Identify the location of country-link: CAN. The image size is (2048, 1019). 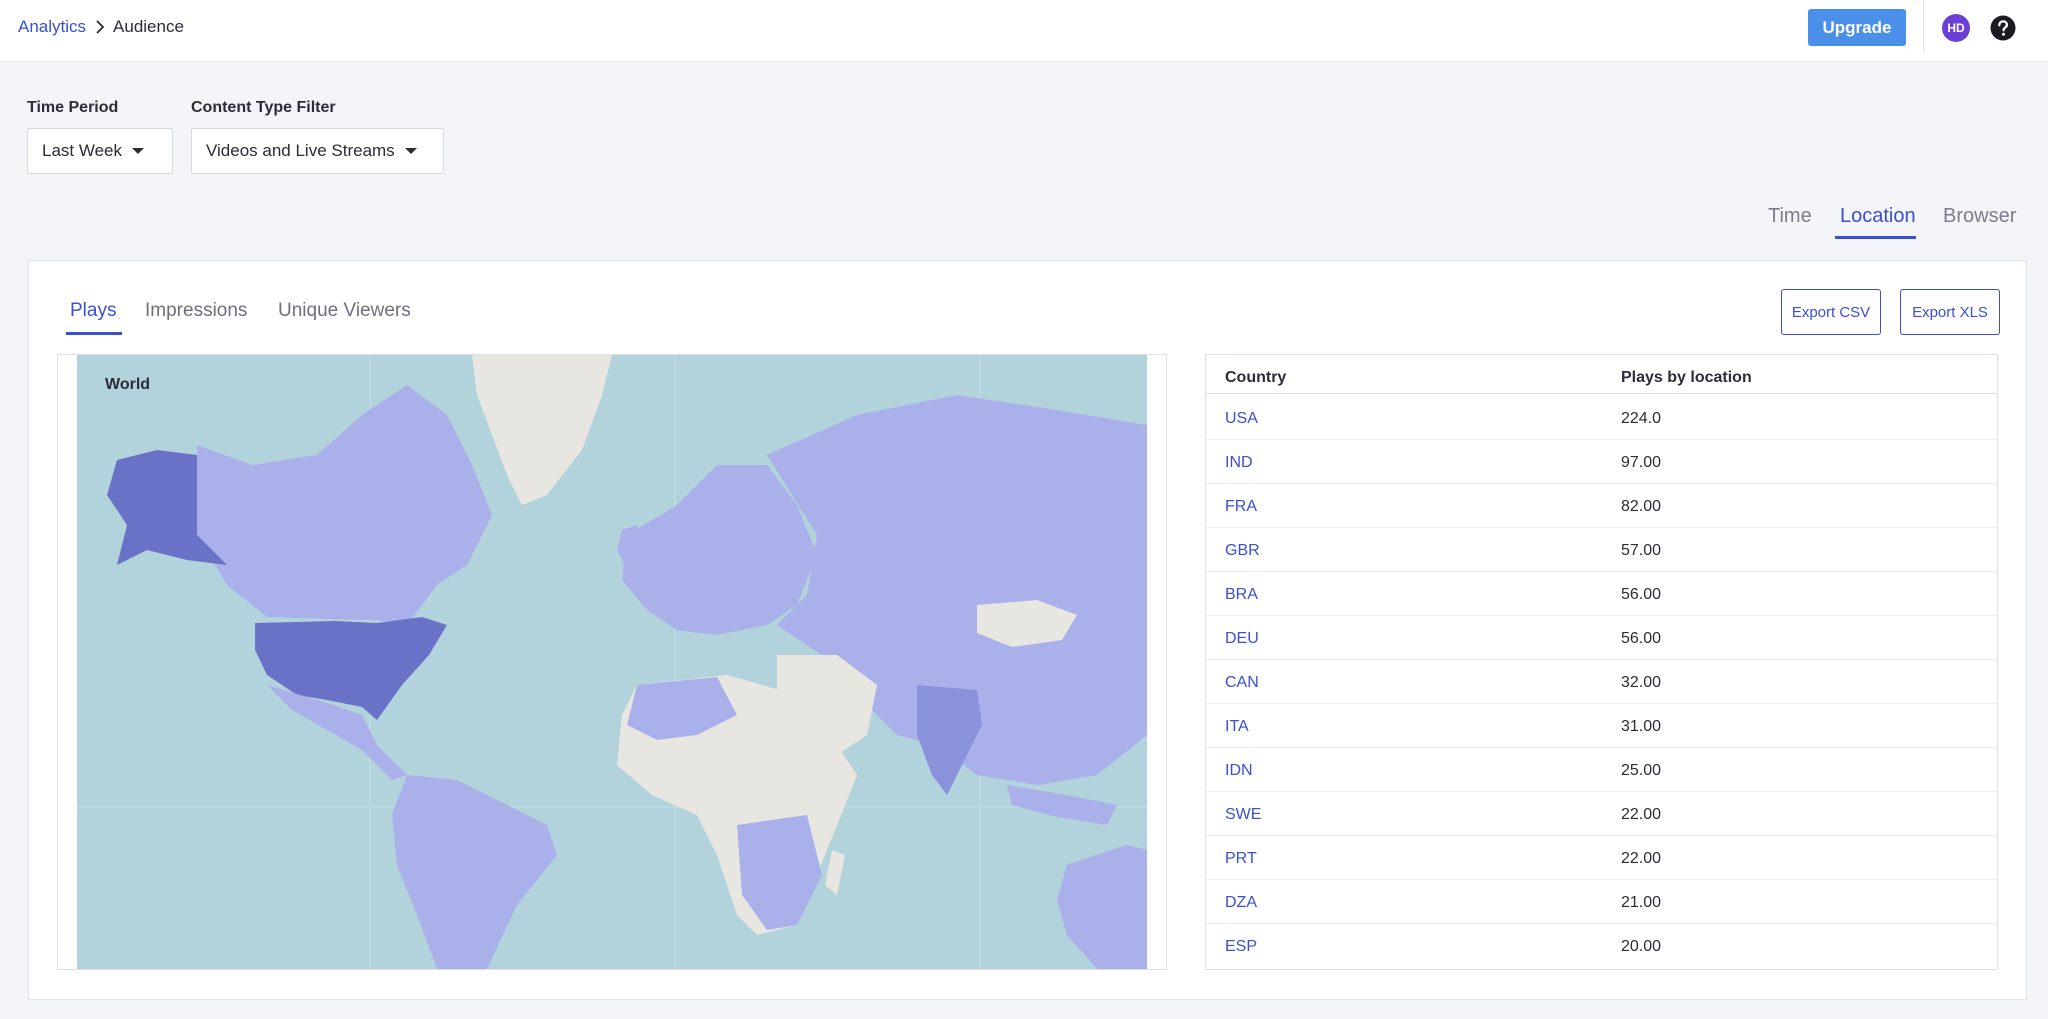
(1242, 683).